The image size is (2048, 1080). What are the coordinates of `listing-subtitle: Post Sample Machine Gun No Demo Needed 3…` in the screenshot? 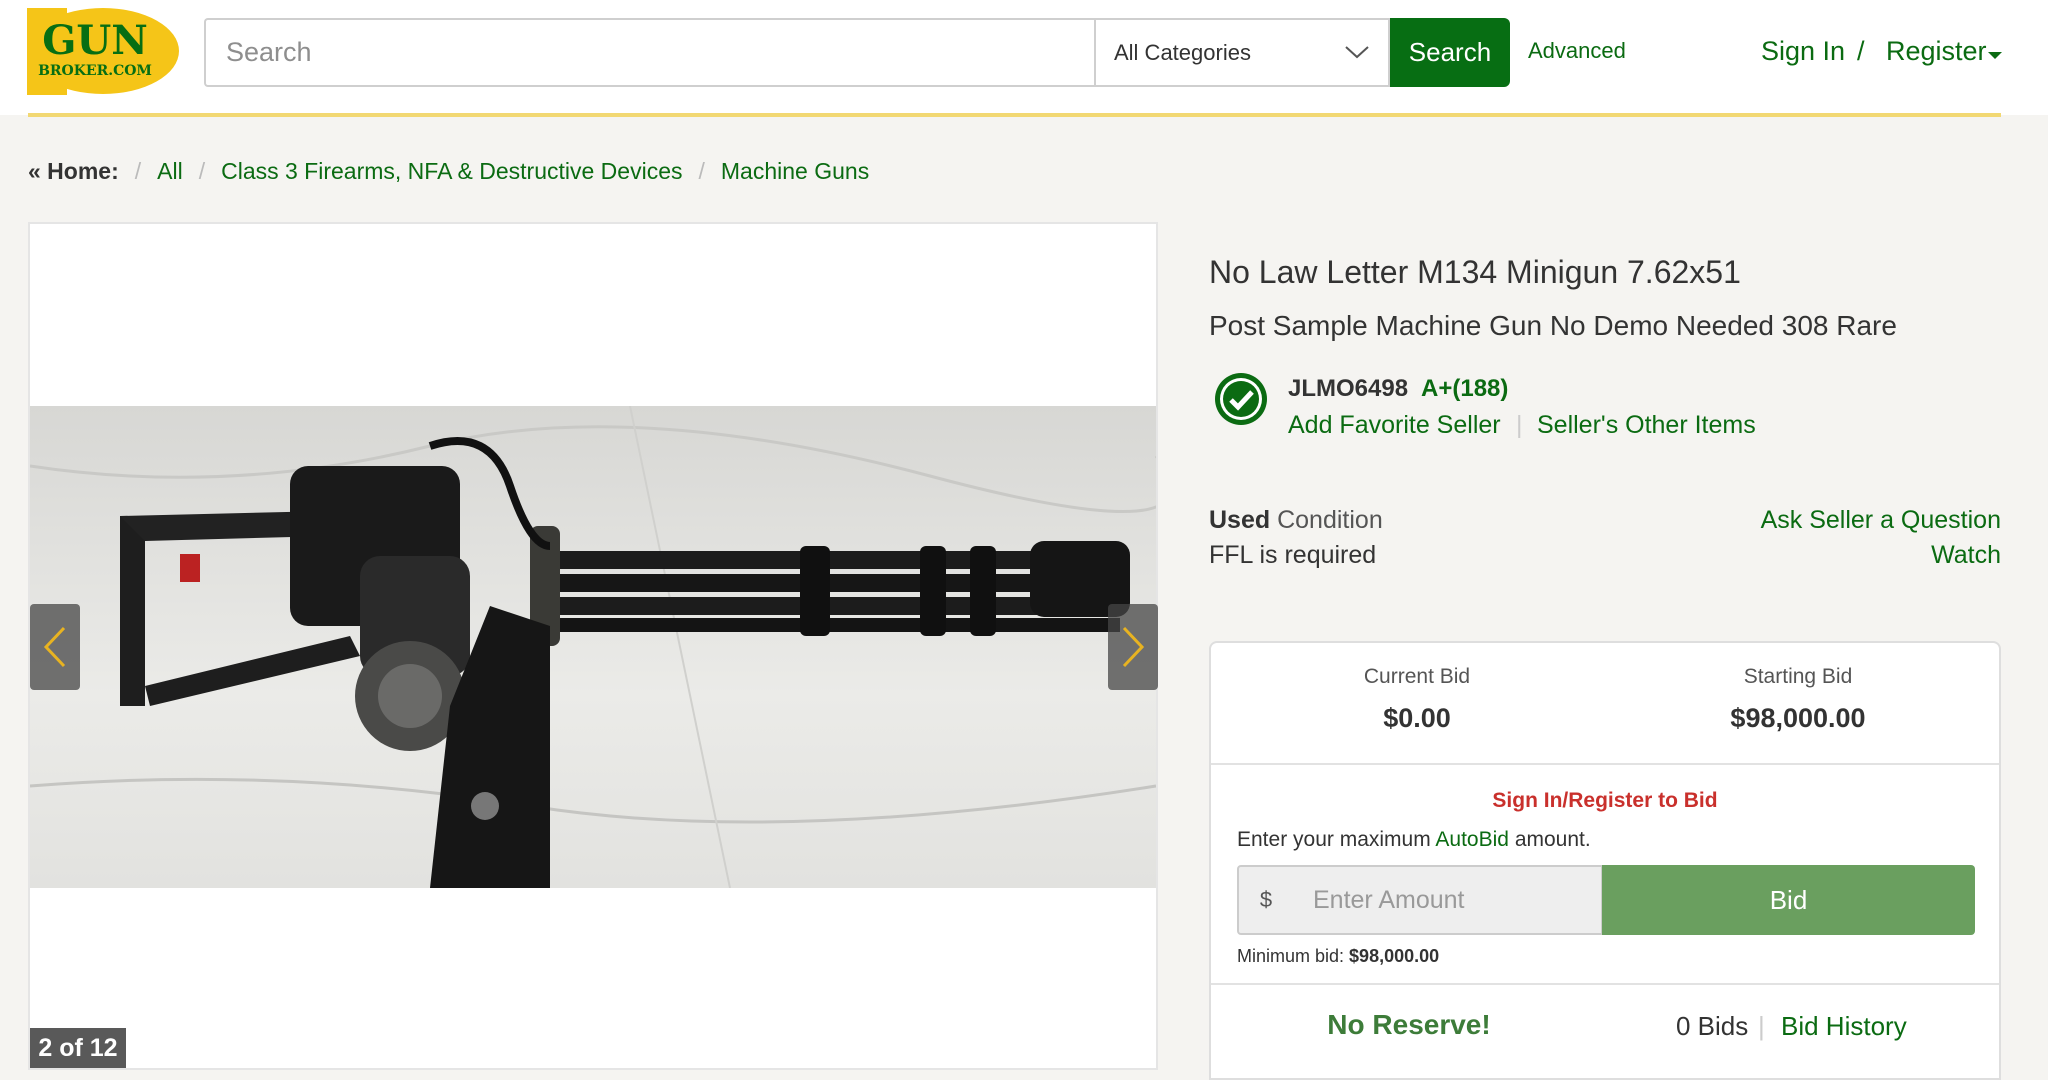 It's located at (1553, 325).